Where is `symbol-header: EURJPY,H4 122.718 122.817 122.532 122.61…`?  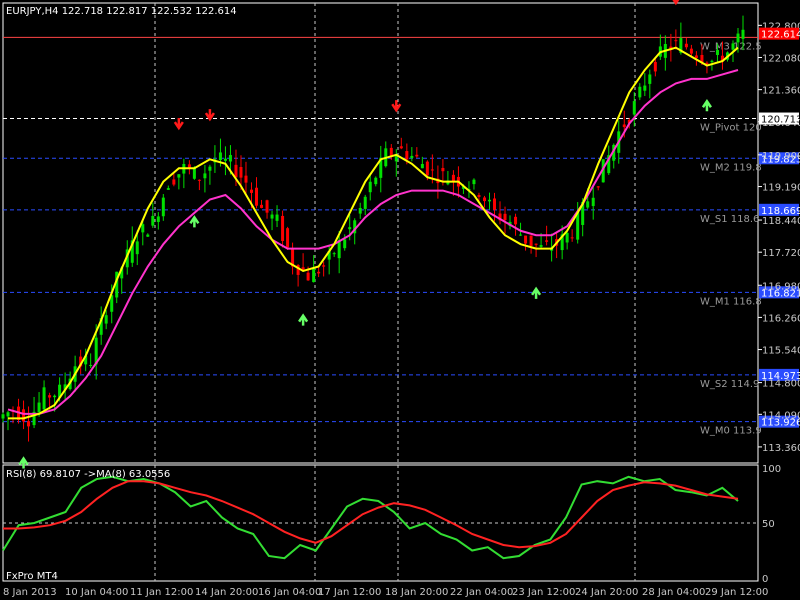
symbol-header: EURJPY,H4 122.718 122.817 122.532 122.61… is located at coordinates (121, 11).